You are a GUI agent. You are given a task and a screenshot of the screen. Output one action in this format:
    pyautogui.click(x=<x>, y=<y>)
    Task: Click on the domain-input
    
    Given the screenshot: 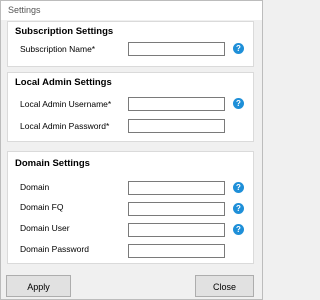 What is the action you would take?
    pyautogui.click(x=176, y=188)
    